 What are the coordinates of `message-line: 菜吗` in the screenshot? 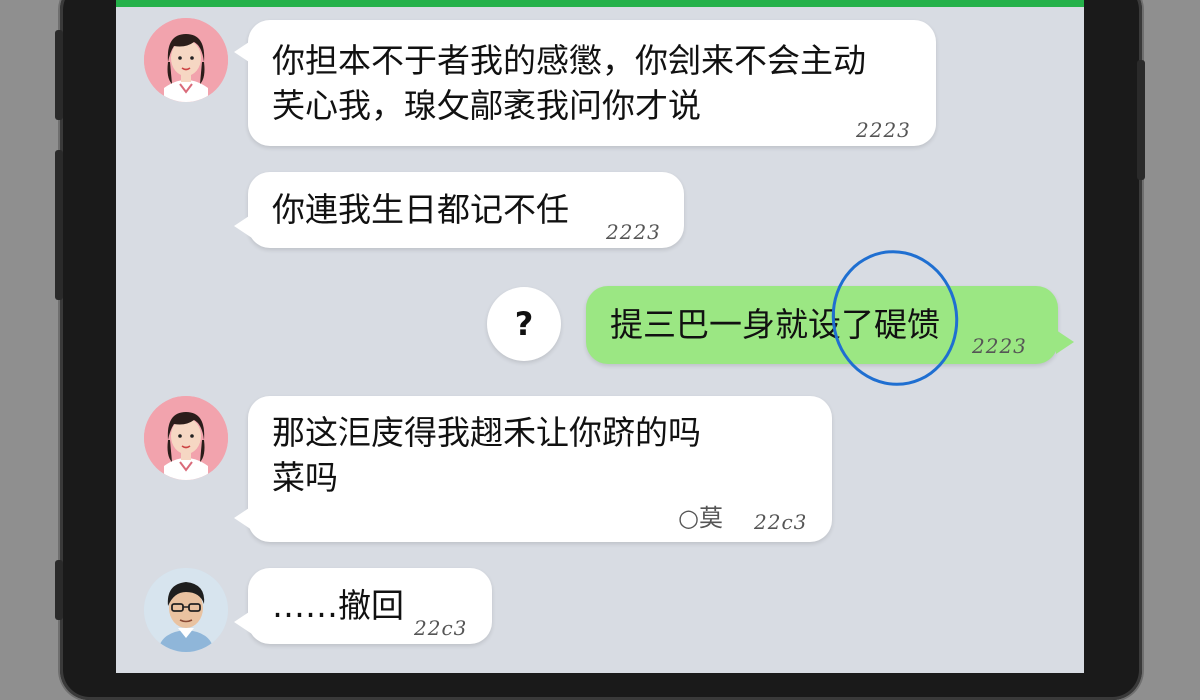 It's located at (305, 477).